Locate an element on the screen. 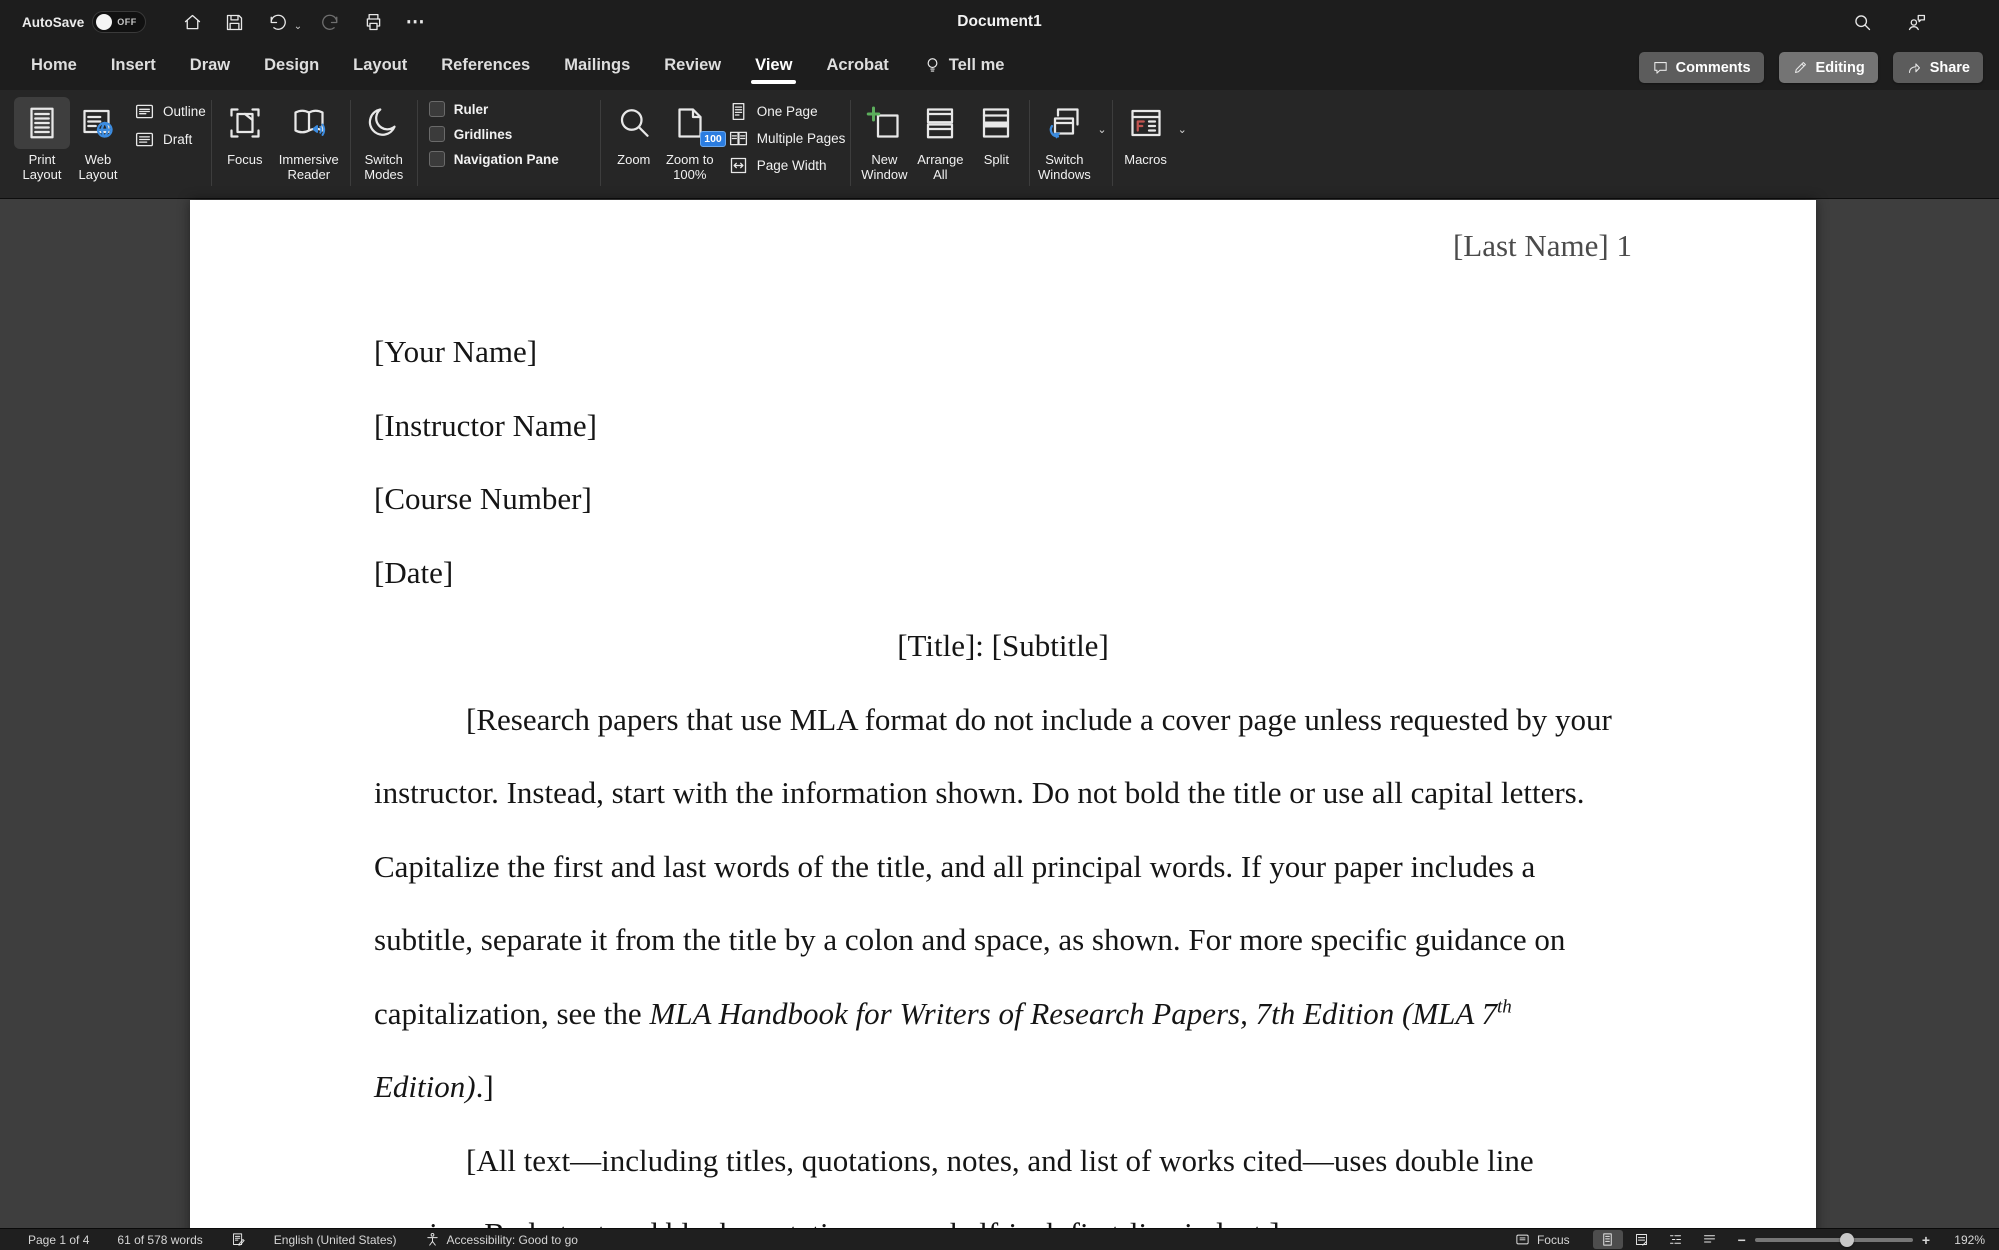  zoom-percentage: 192% is located at coordinates (1964, 1240).